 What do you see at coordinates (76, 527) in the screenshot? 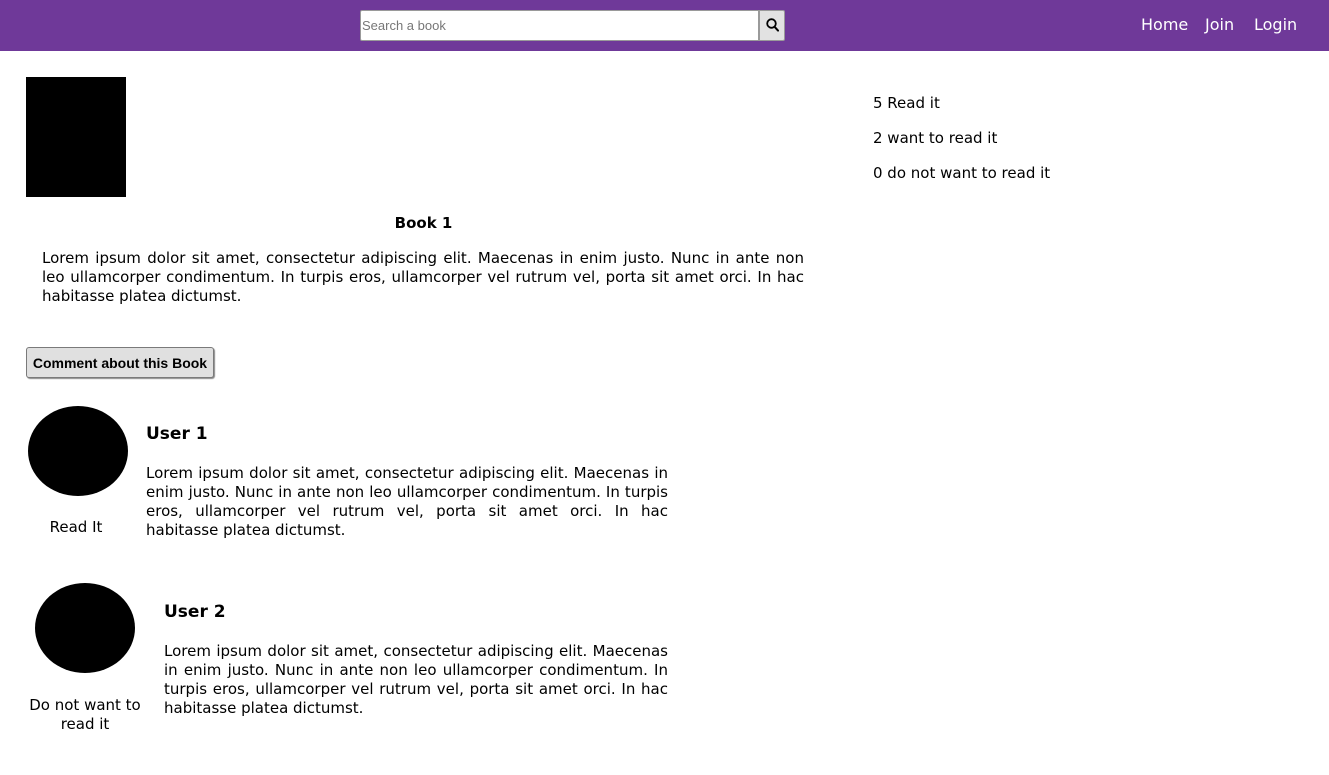
I see `reading-status: Read It` at bounding box center [76, 527].